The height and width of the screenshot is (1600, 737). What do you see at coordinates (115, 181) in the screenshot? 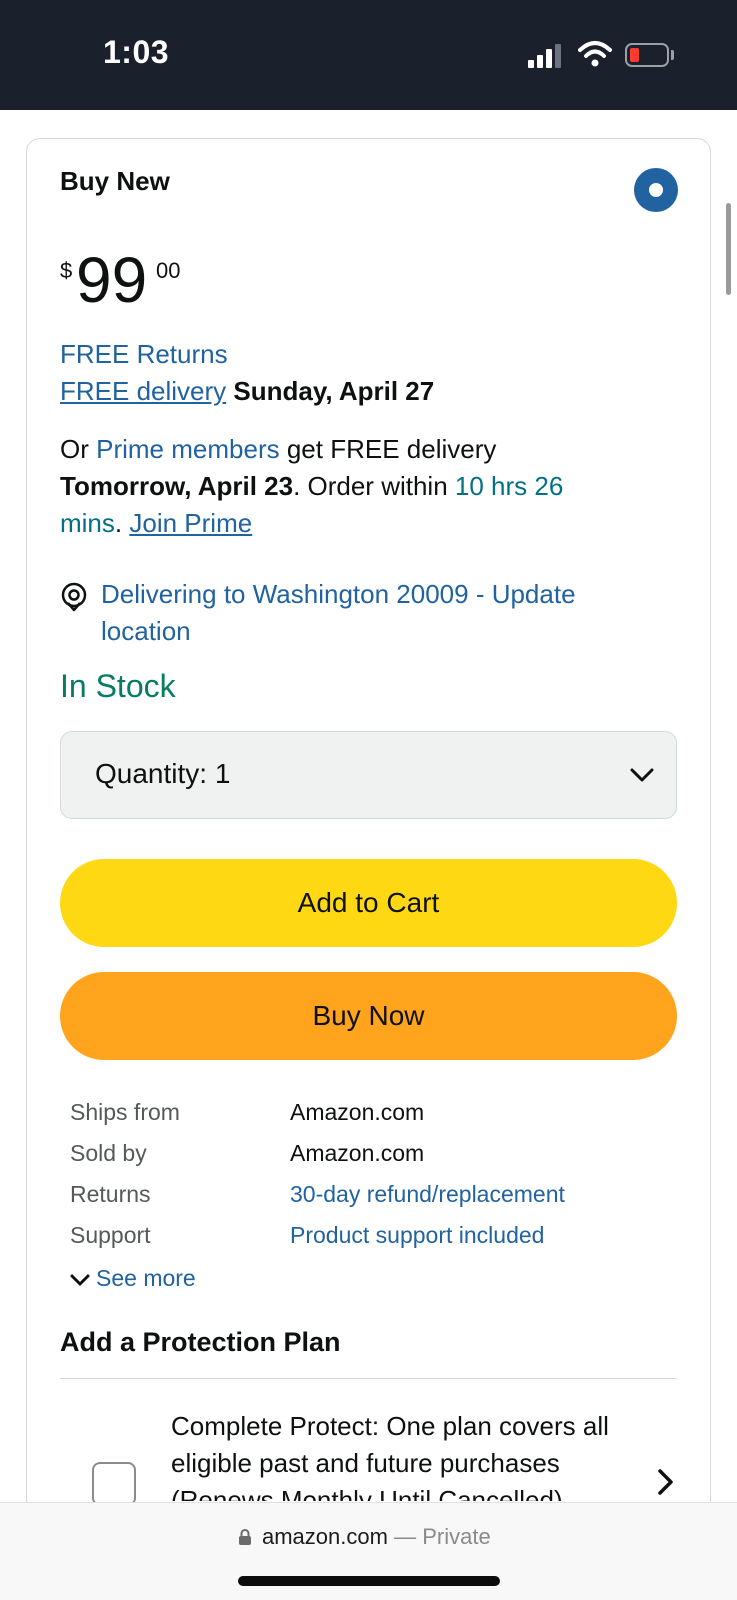
I see `buy-new-heading: Buy New` at bounding box center [115, 181].